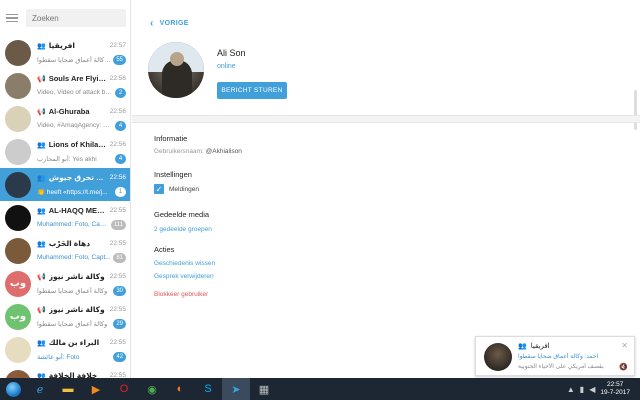 This screenshot has height=400, width=640. I want to click on ie-icon: ℯ, so click(40, 389).